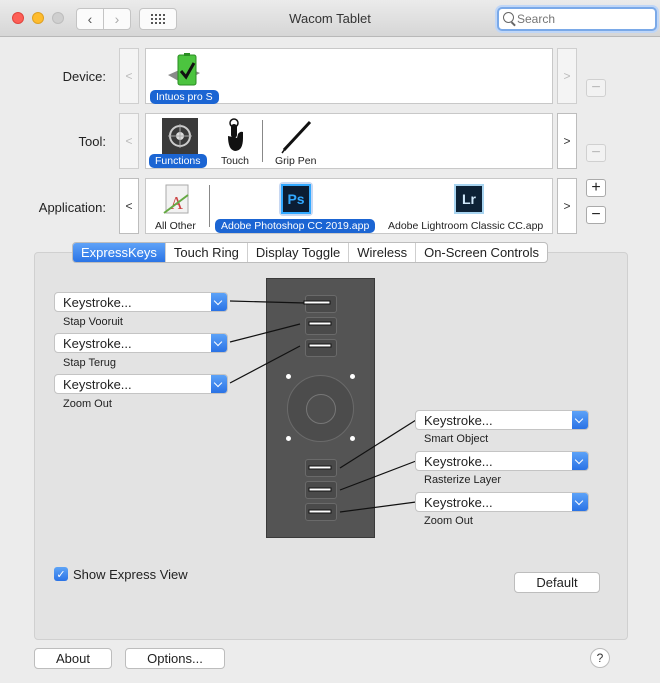 The image size is (660, 683). What do you see at coordinates (448, 521) in the screenshot?
I see `right-key-3-caption: Zoom Out` at bounding box center [448, 521].